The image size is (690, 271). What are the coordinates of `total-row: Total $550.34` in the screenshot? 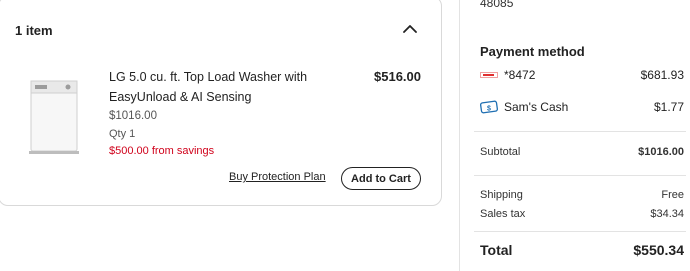 It's located at (582, 250).